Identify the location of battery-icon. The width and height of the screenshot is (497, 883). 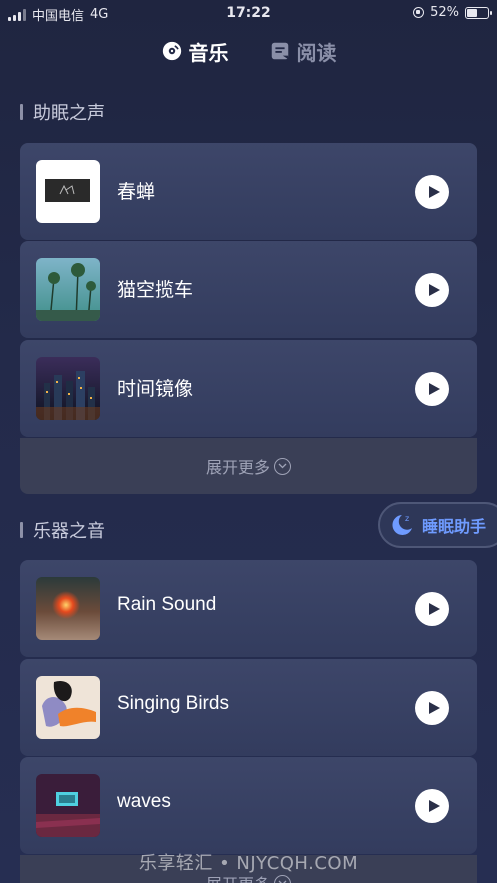
(478, 12).